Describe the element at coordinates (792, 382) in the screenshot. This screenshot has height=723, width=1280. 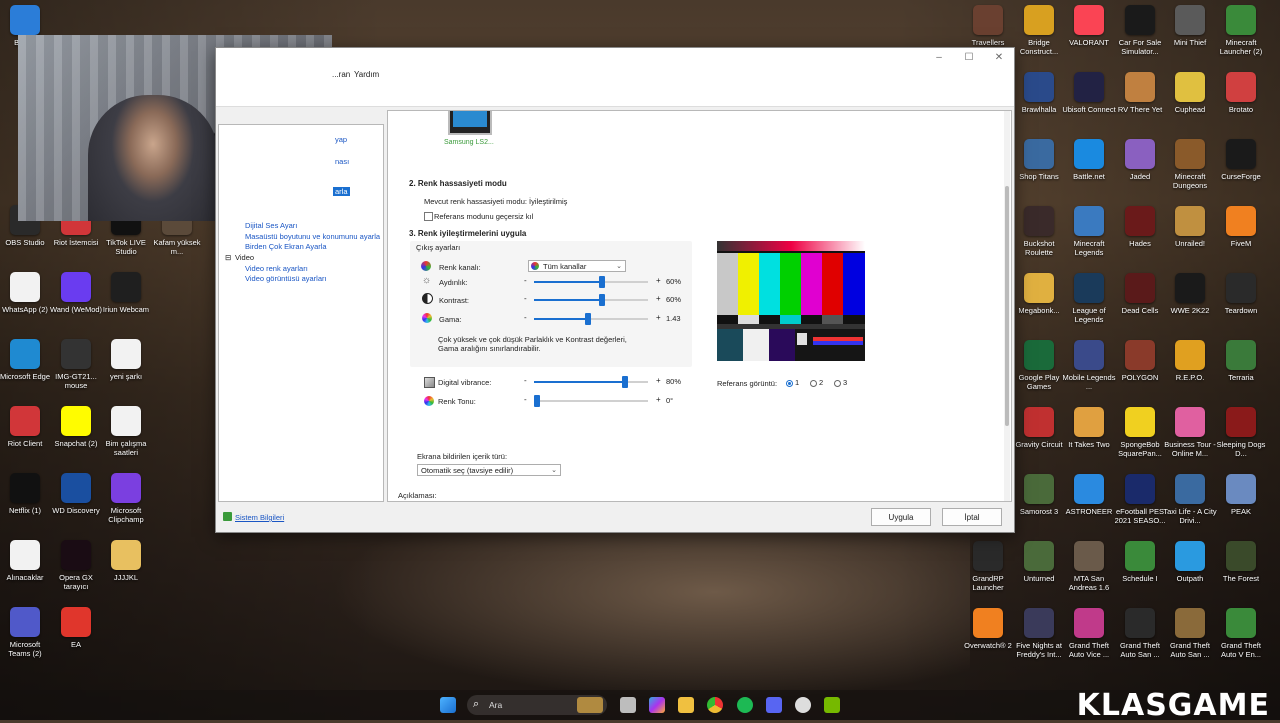
I see `reference-option-1: 1` at that location.